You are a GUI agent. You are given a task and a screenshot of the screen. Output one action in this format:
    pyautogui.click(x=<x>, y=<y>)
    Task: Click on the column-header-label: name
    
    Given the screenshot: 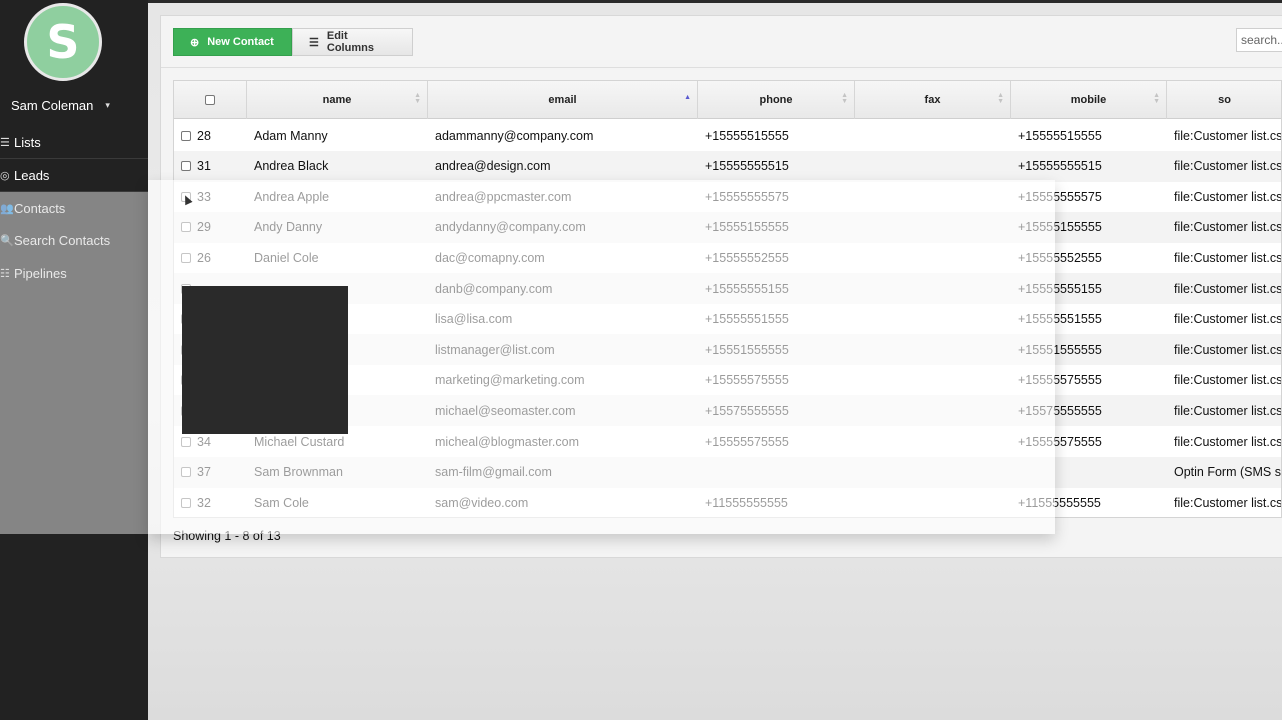 What is the action you would take?
    pyautogui.click(x=337, y=100)
    